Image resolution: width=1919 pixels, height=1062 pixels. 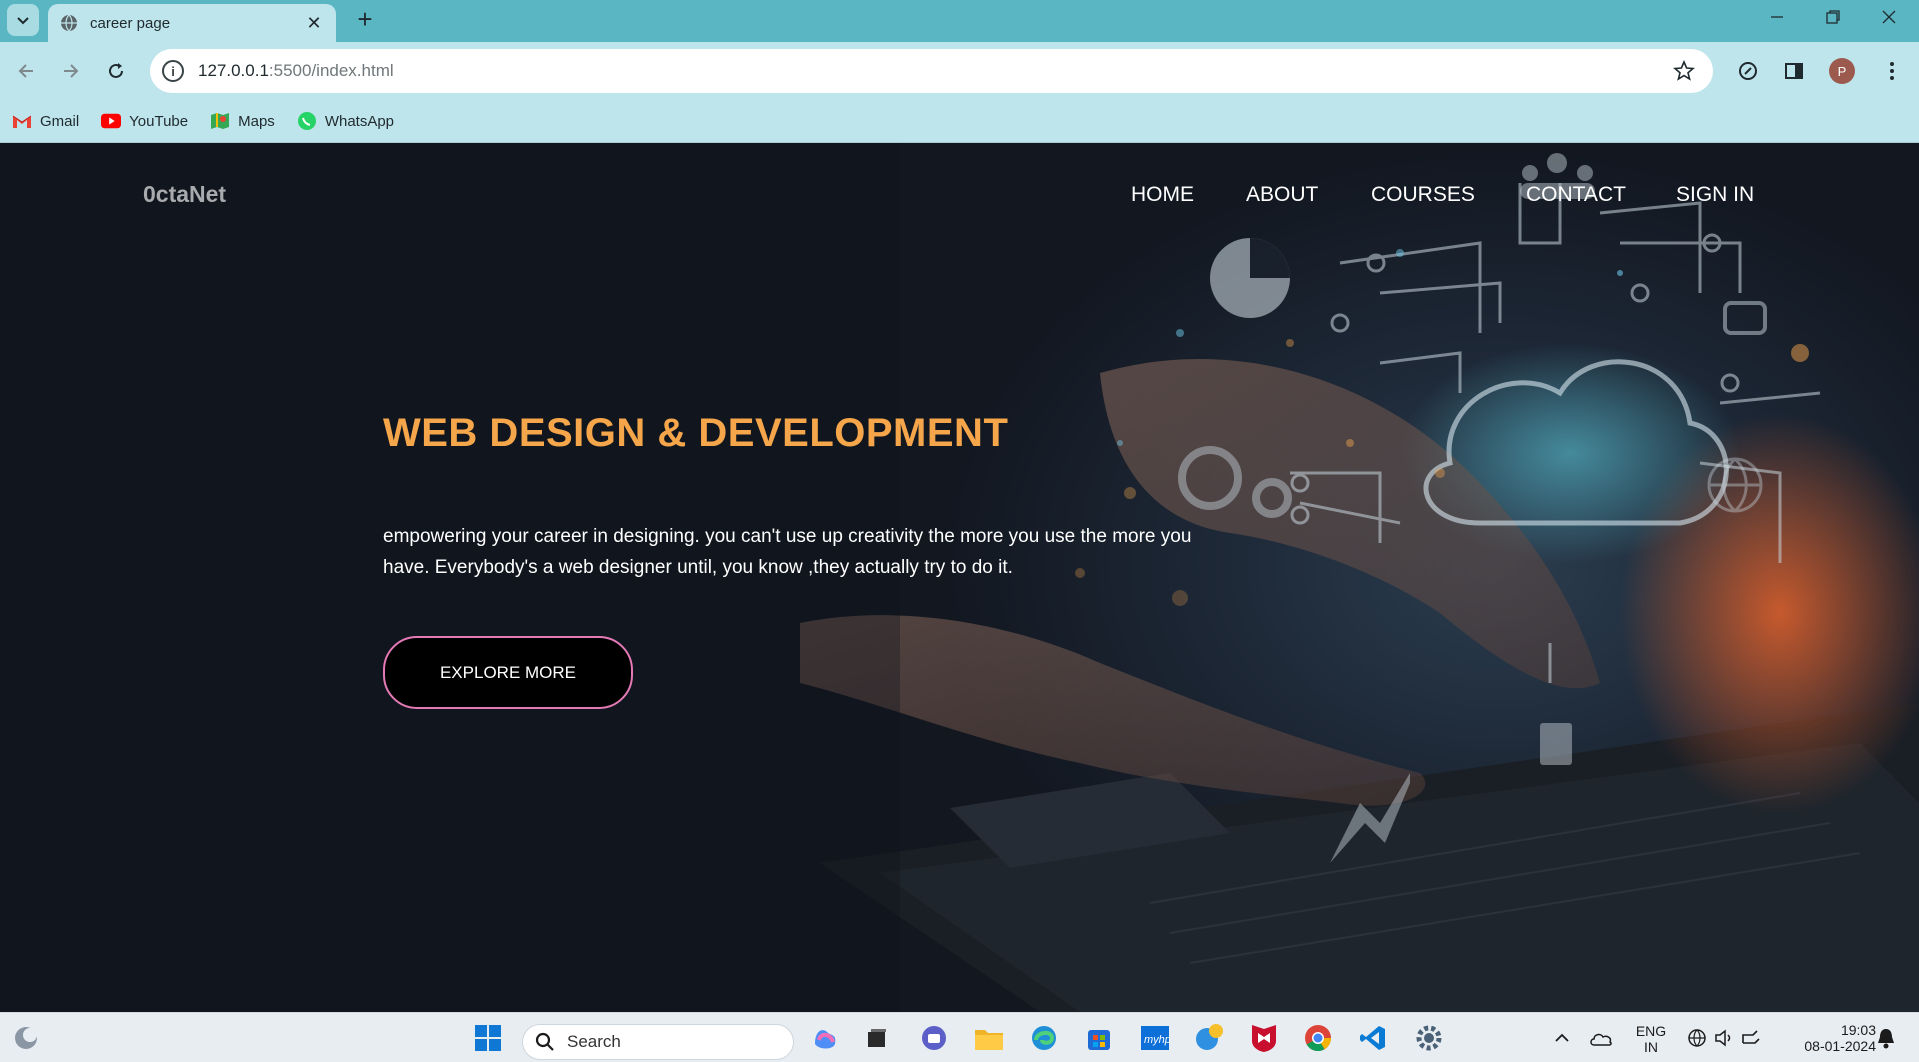 I want to click on folder-icon, so click(x=989, y=1040).